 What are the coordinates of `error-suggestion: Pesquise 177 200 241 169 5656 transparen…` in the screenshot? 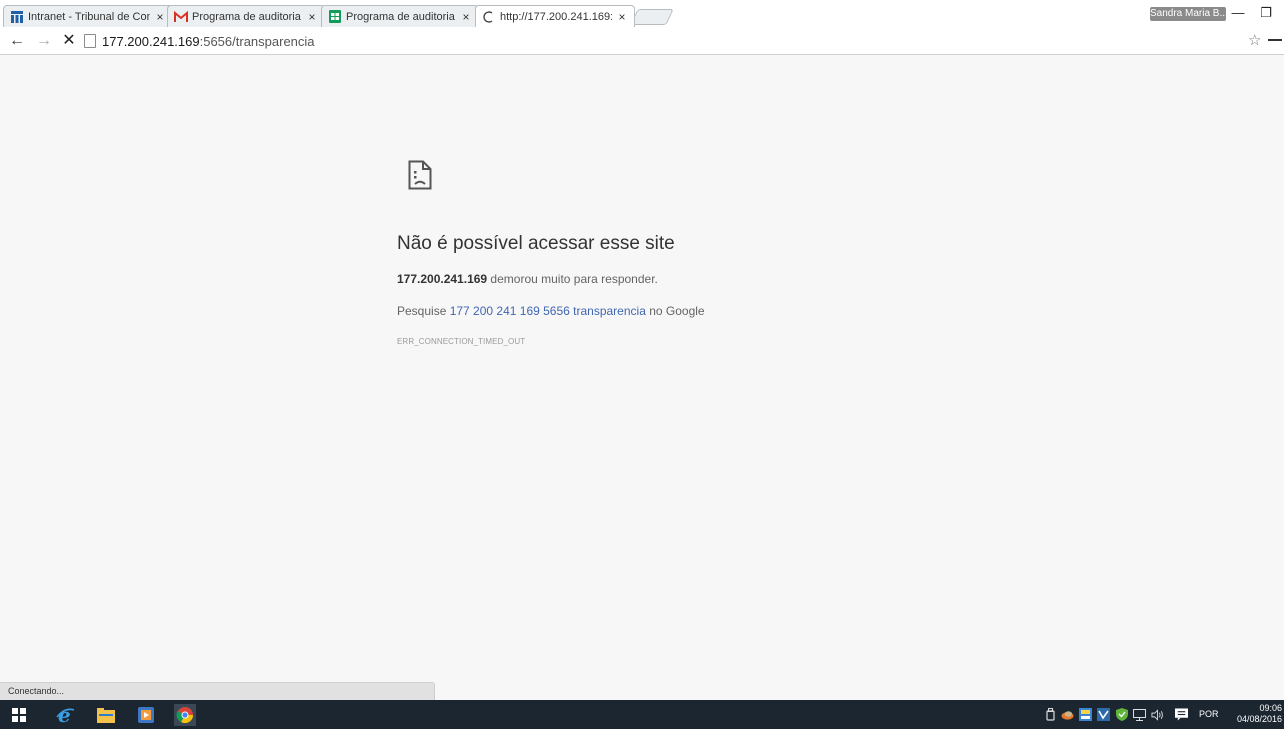 It's located at (551, 311).